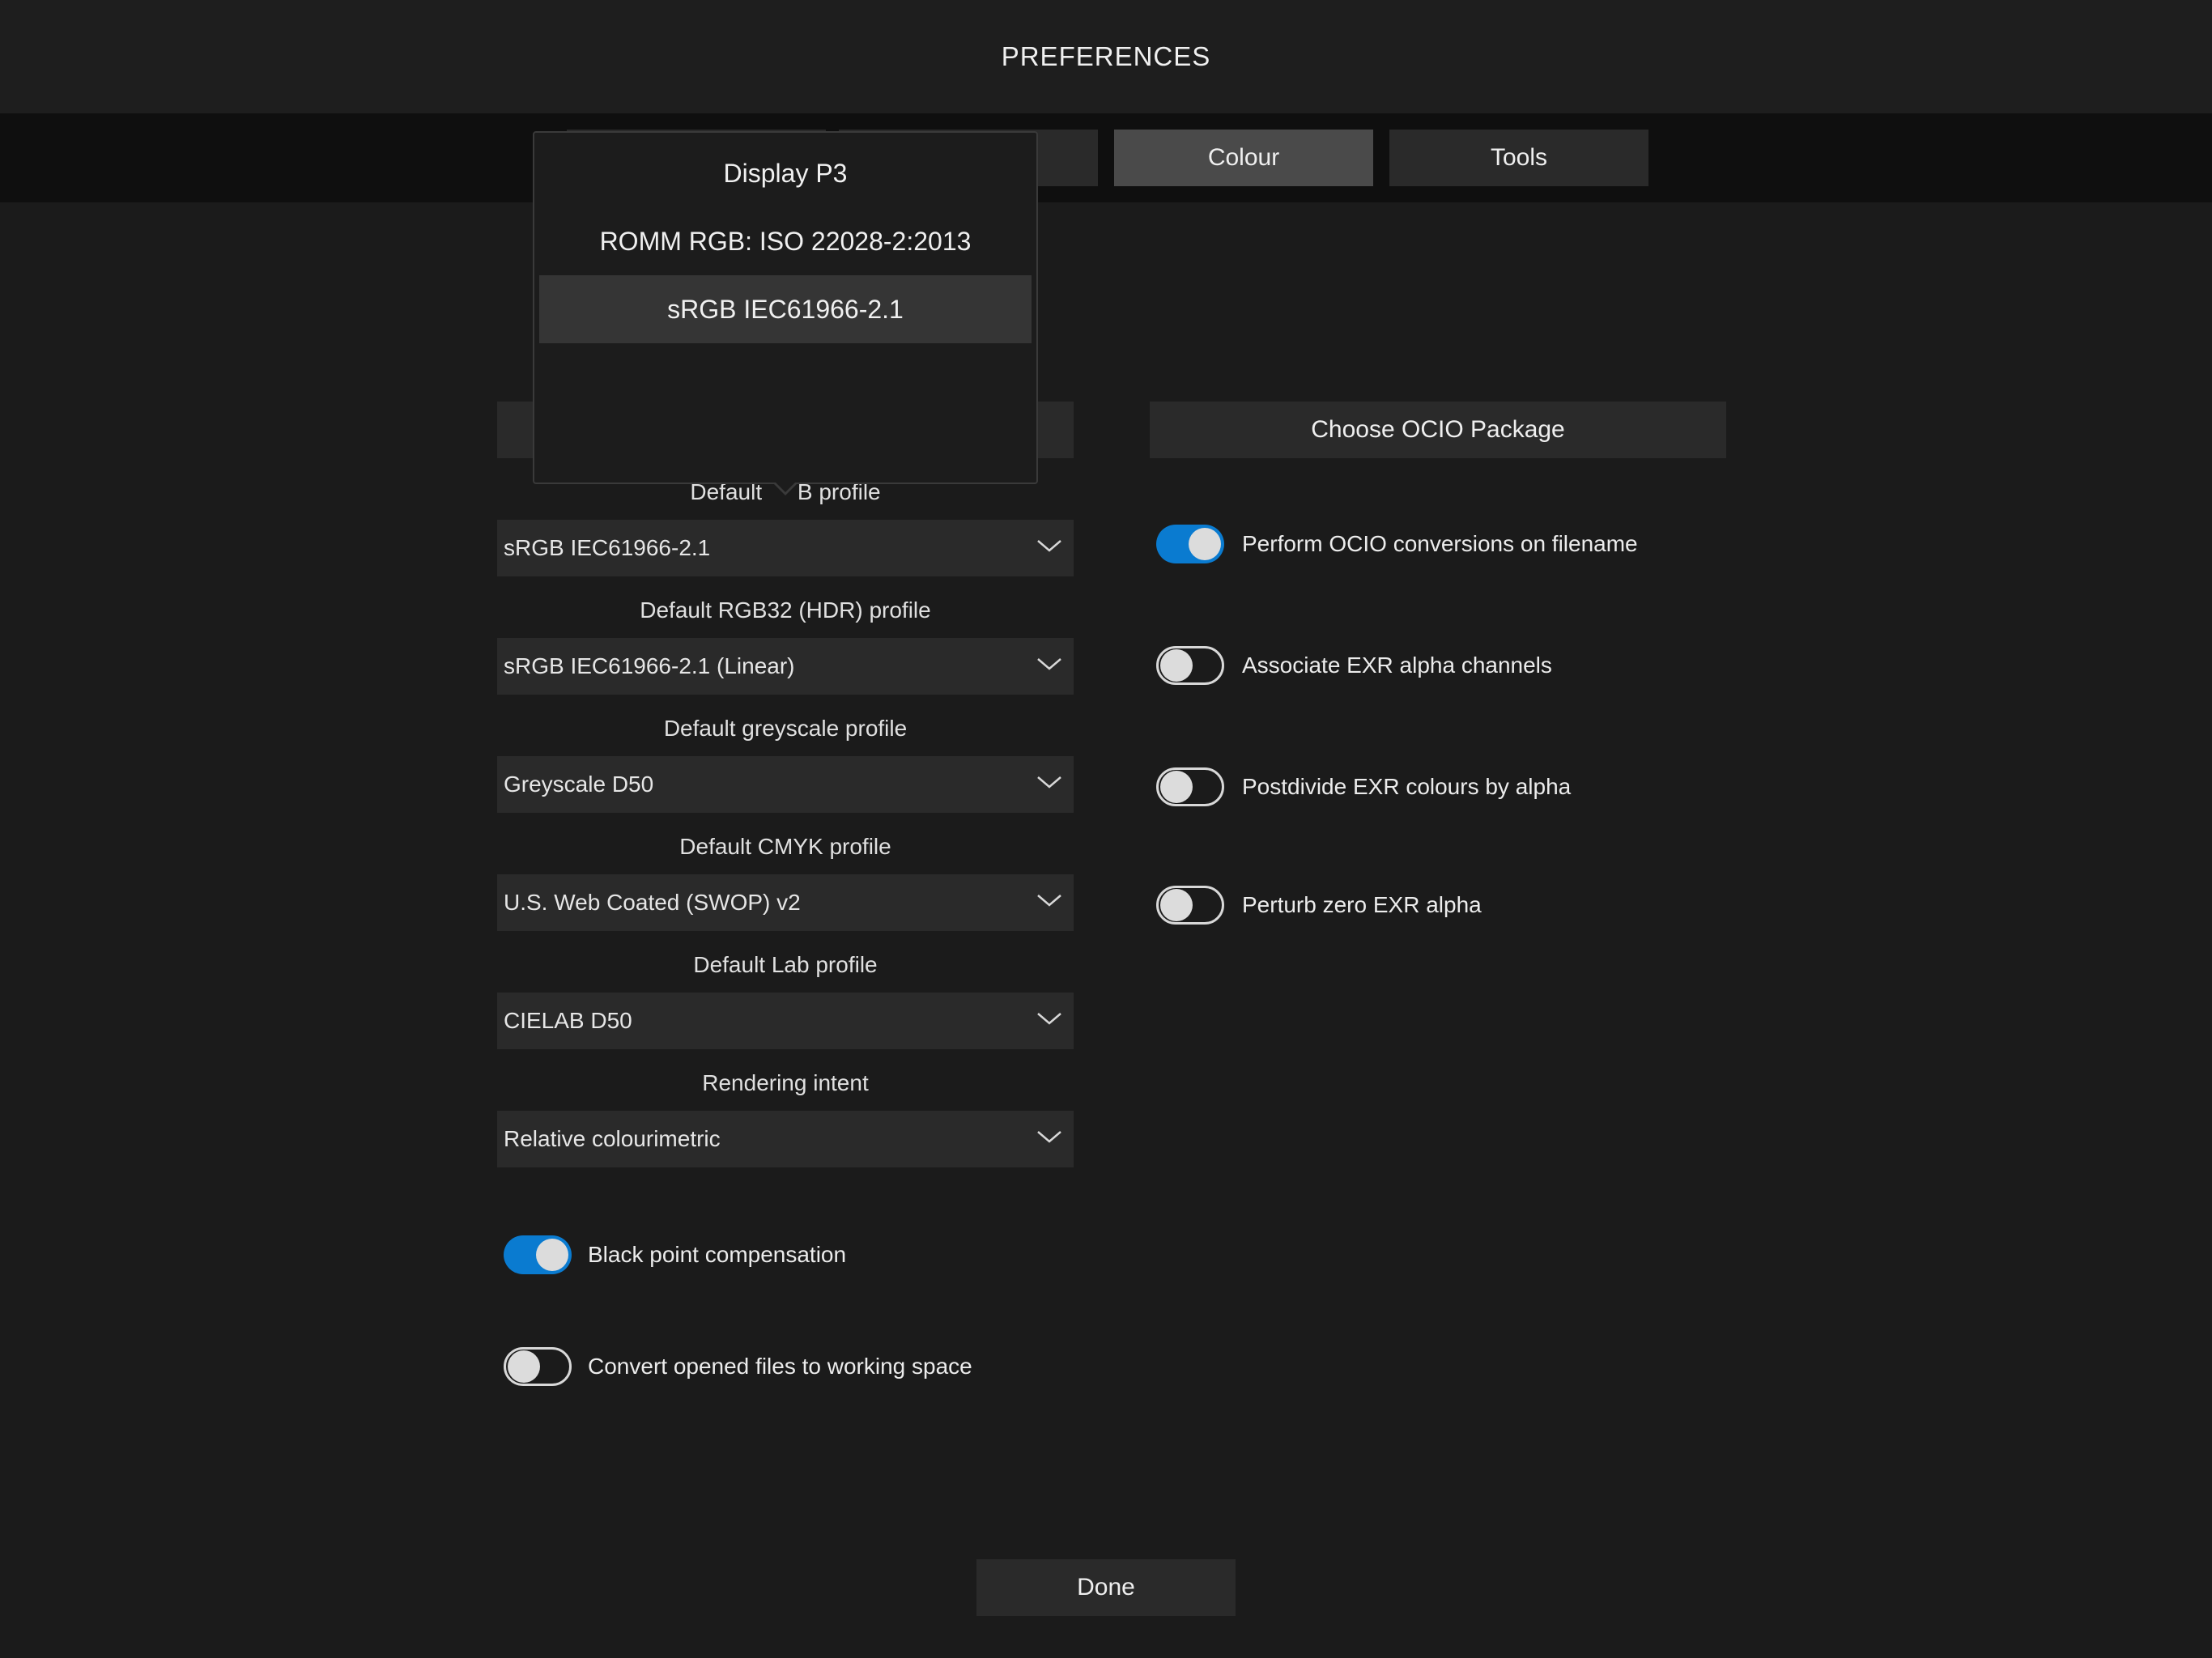  What do you see at coordinates (786, 1021) in the screenshot?
I see `default-lab-select: CIELAB D50` at bounding box center [786, 1021].